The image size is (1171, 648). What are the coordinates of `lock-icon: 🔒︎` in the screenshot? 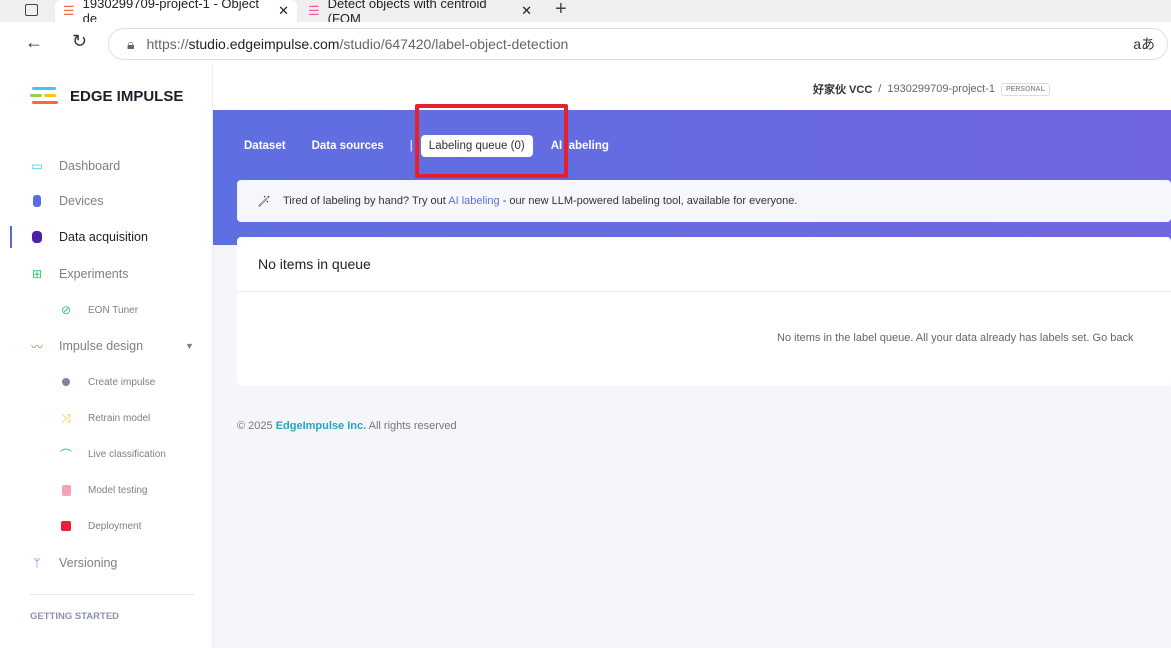 It's located at (131, 43).